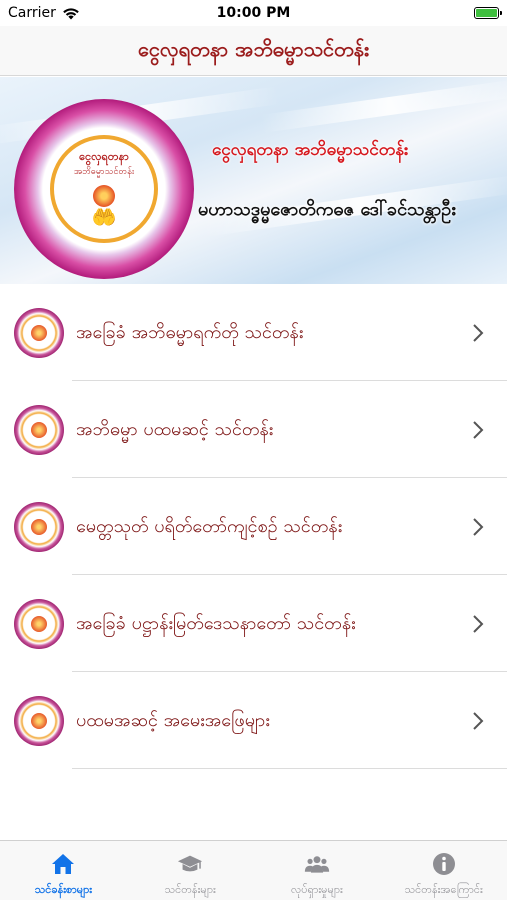 Image resolution: width=507 pixels, height=900 pixels. What do you see at coordinates (175, 429) in the screenshot?
I see `list-item-label: အဘိဓမ္မာ ပထမဆင့် သင်တန်း` at bounding box center [175, 429].